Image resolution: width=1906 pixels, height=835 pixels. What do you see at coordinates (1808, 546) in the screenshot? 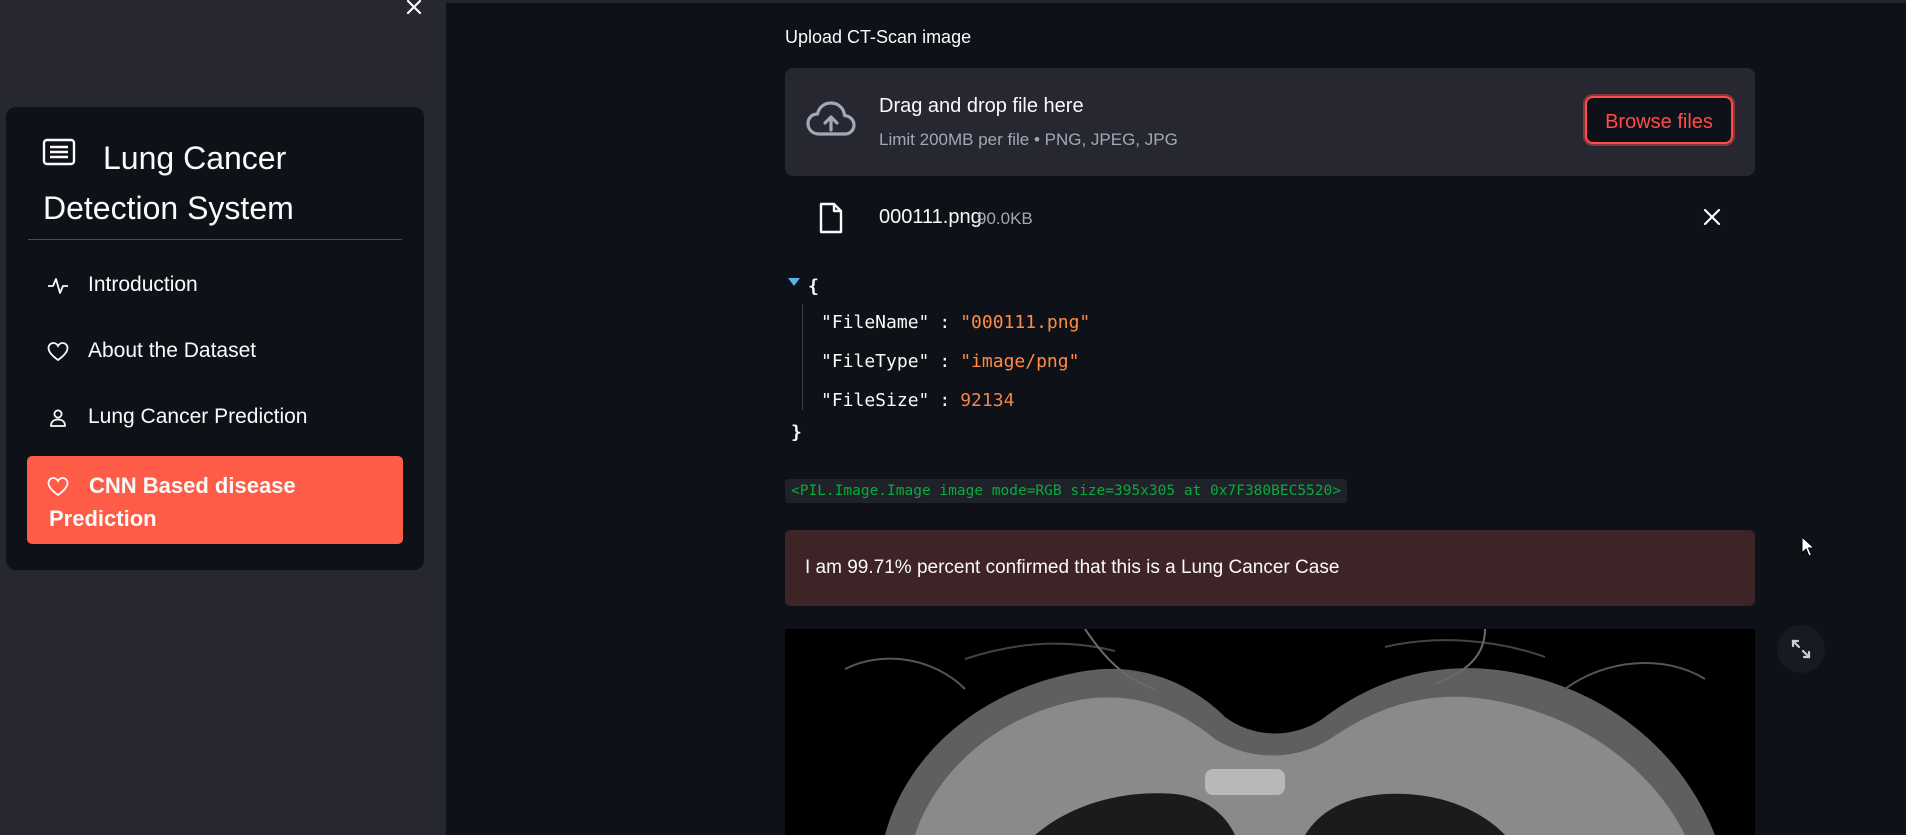
I see `mouse-cursor-icon` at bounding box center [1808, 546].